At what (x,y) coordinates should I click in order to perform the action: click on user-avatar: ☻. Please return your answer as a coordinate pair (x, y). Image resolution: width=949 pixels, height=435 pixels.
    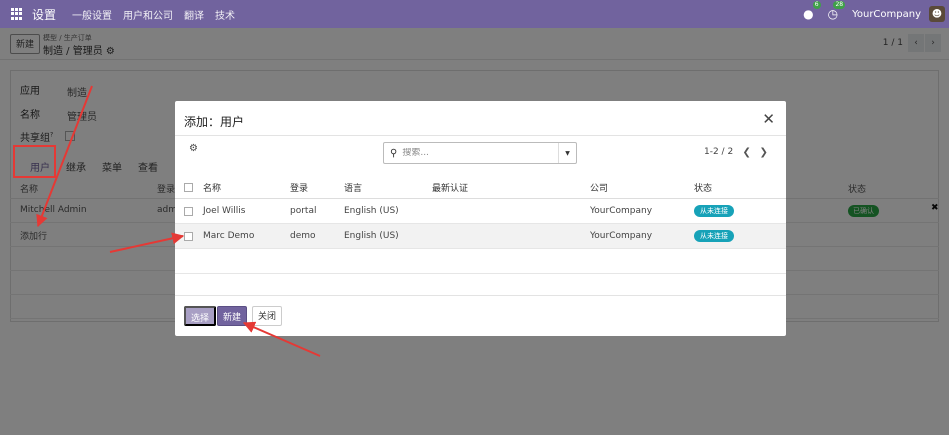
    Looking at the image, I should click on (937, 14).